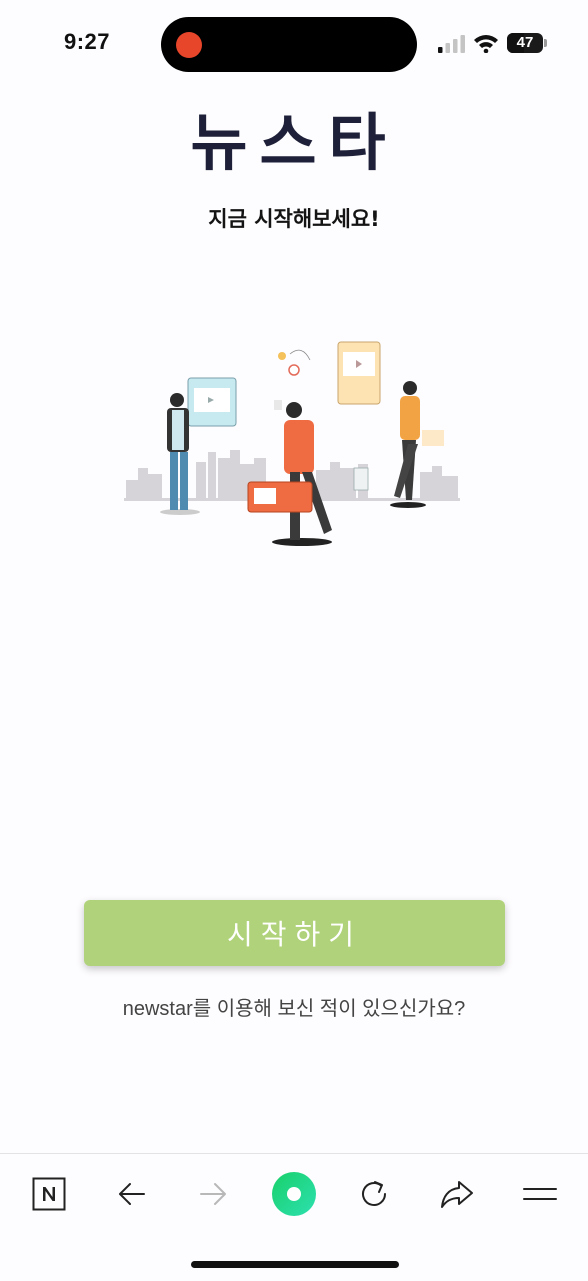  I want to click on recording-indicator-icon, so click(189, 45).